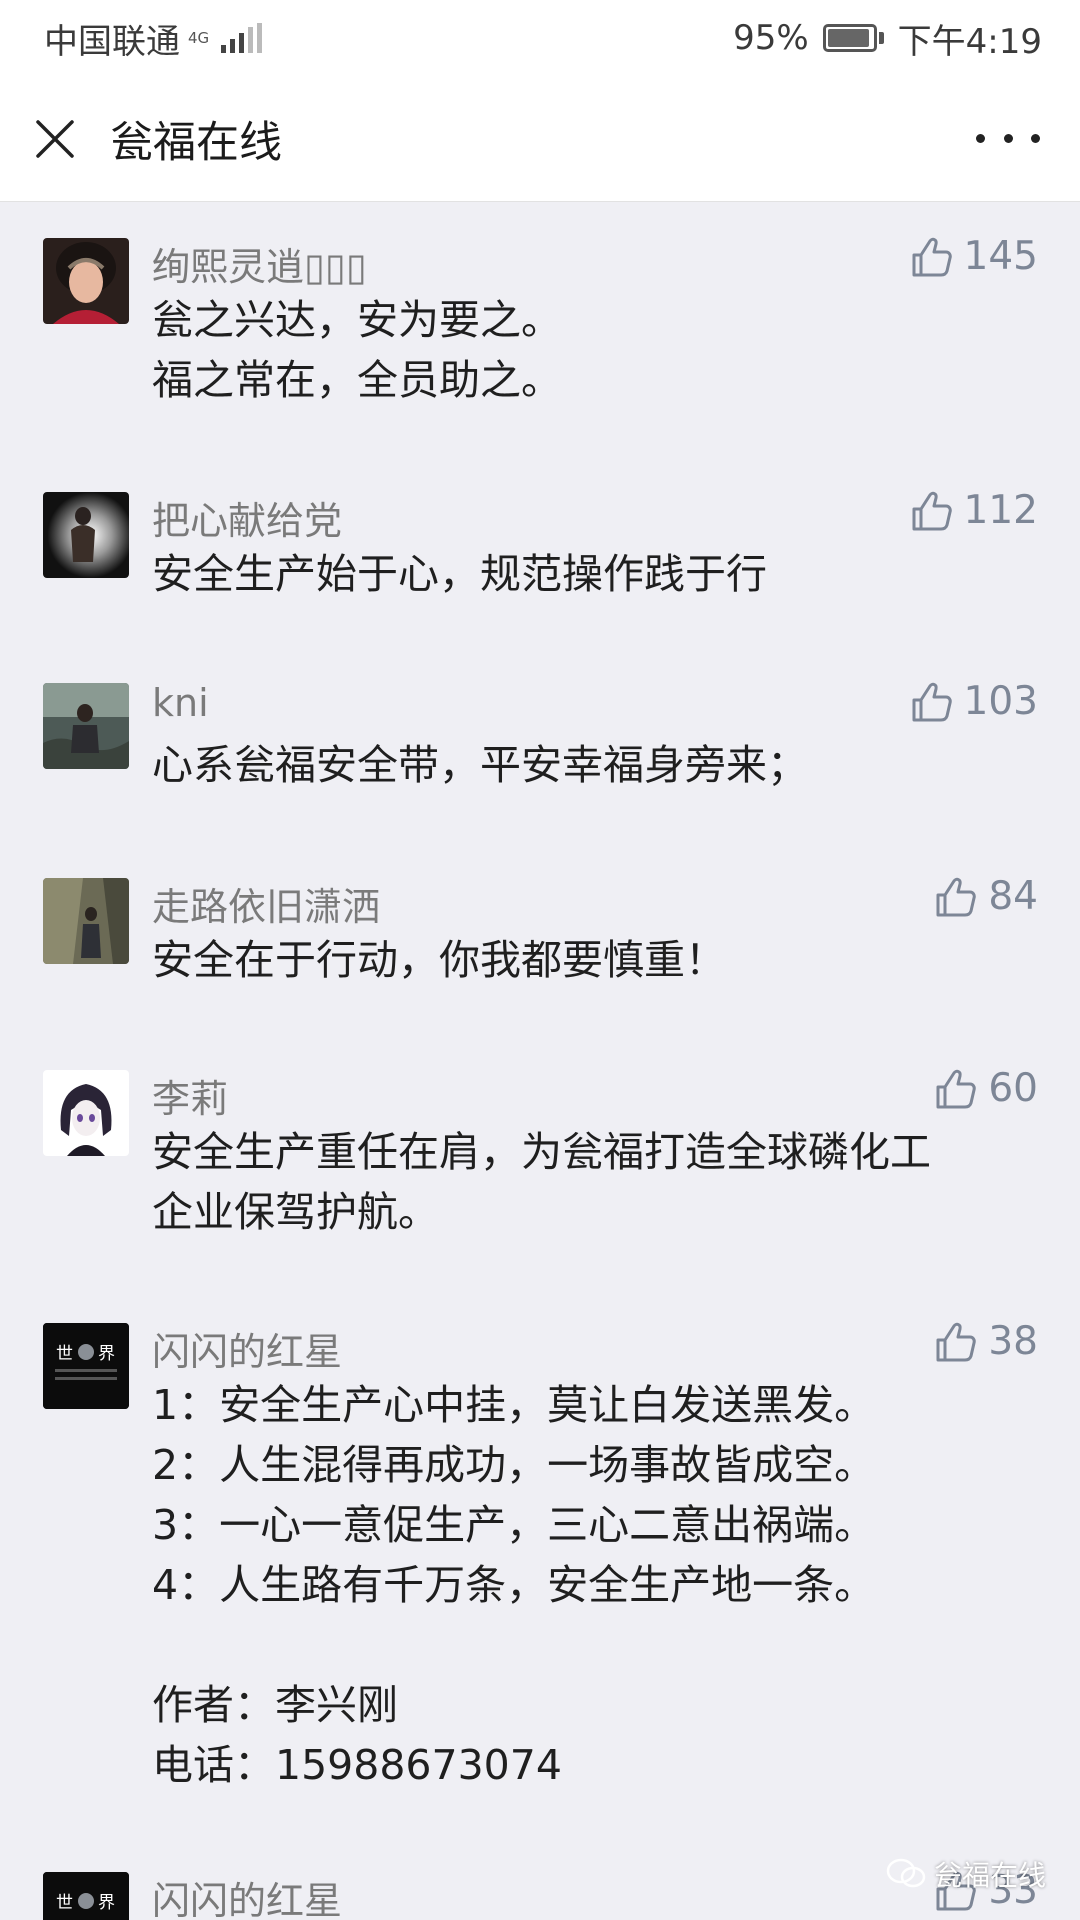  Describe the element at coordinates (514, 1405) in the screenshot. I see `comment-line: 1：安全生产心中挂，莫让白发送黑发。` at that location.